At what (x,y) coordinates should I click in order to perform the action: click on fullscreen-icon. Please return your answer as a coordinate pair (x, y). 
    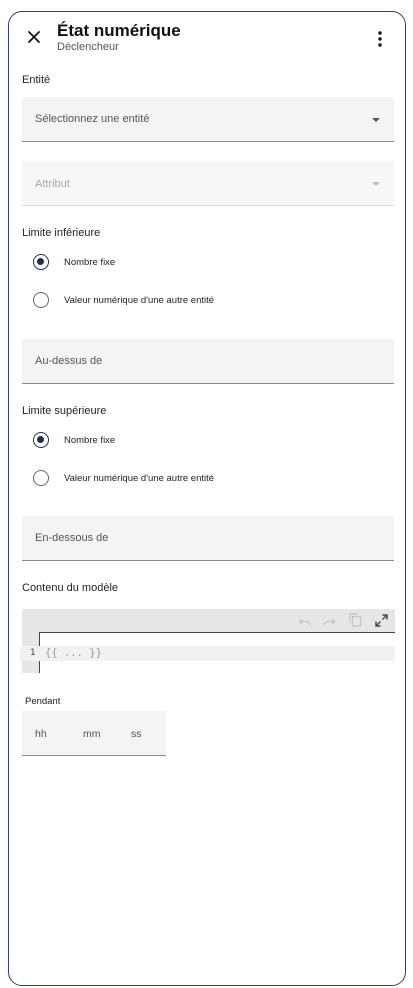
    Looking at the image, I should click on (381, 620).